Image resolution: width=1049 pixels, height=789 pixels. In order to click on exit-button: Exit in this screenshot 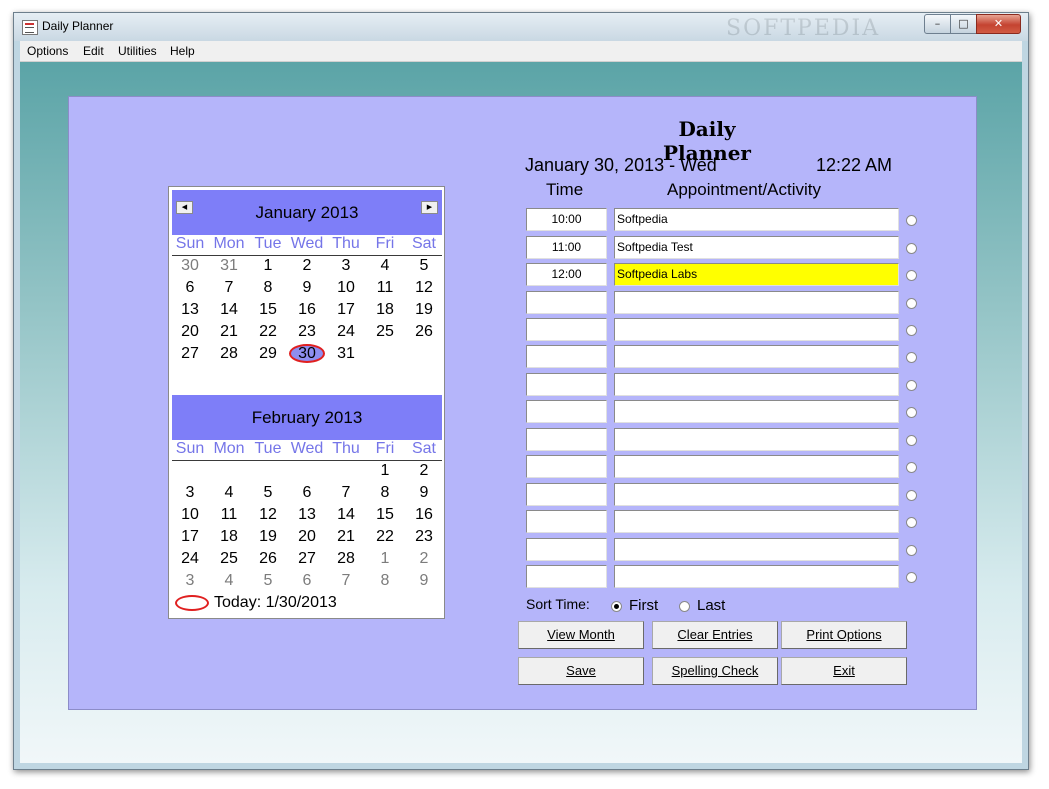, I will do `click(844, 671)`.